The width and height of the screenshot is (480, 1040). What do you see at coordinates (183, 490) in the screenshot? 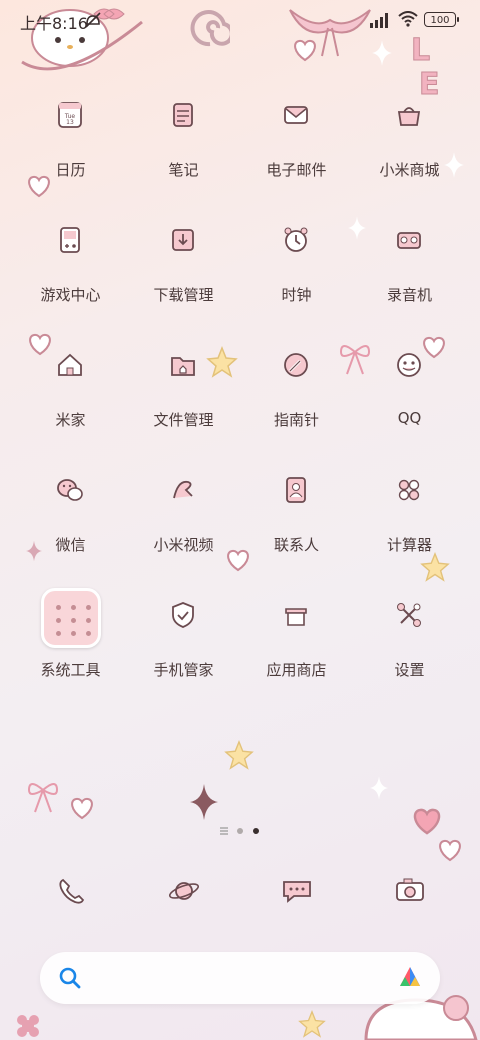
I see `video-icon` at bounding box center [183, 490].